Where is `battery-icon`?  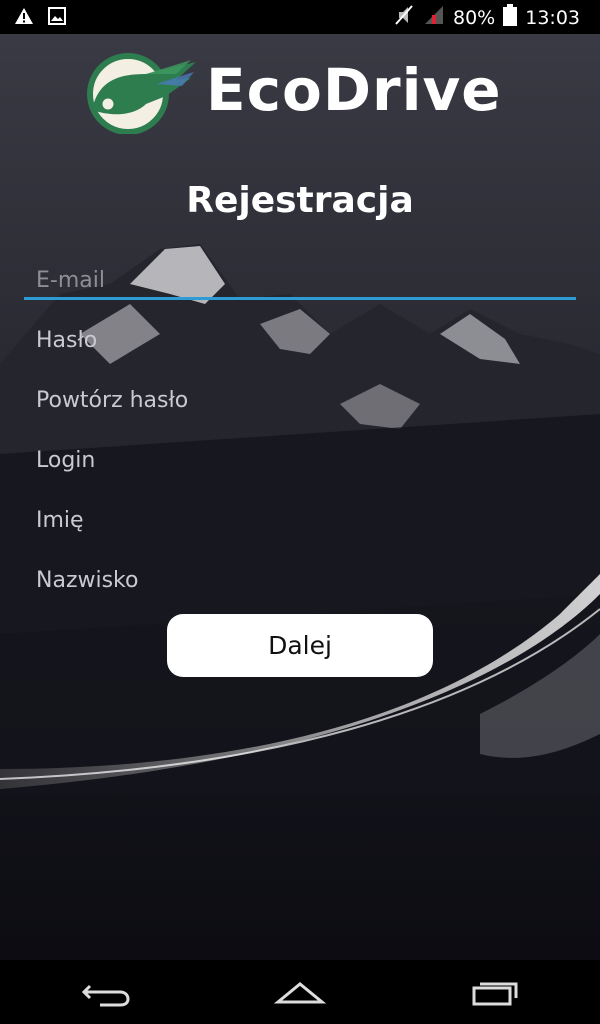
battery-icon is located at coordinates (510, 17).